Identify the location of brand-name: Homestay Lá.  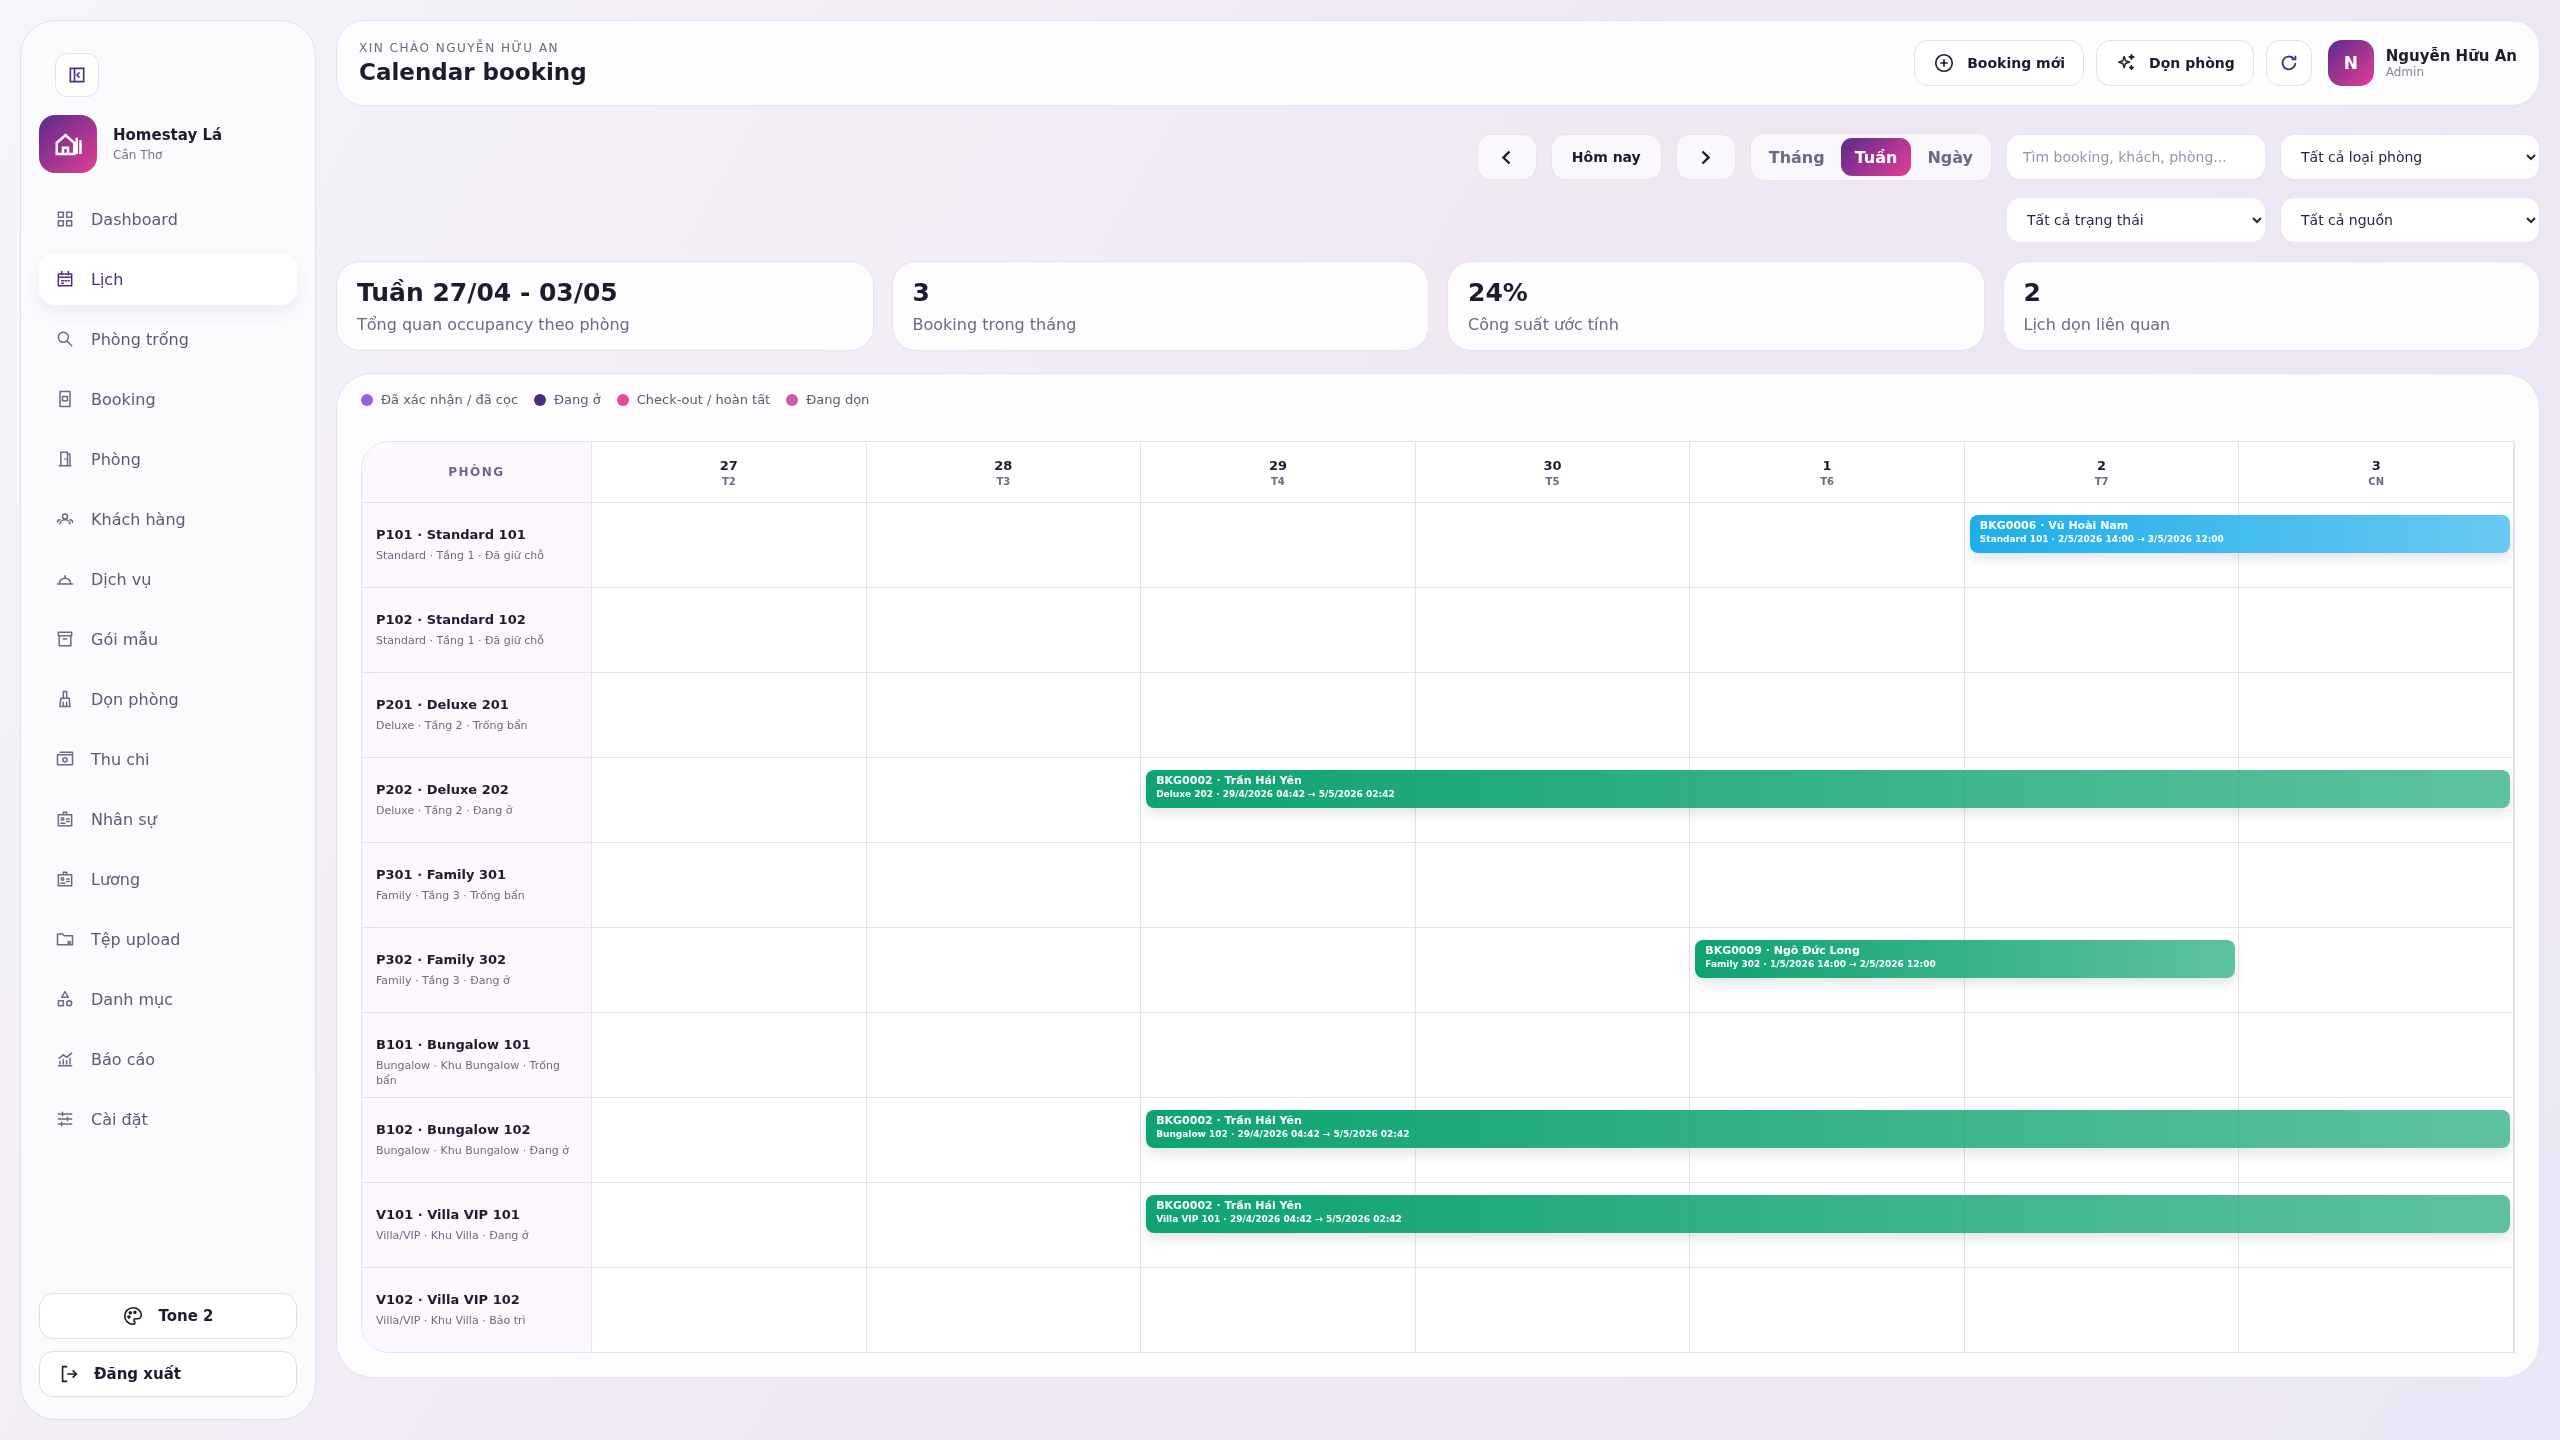
(168, 135).